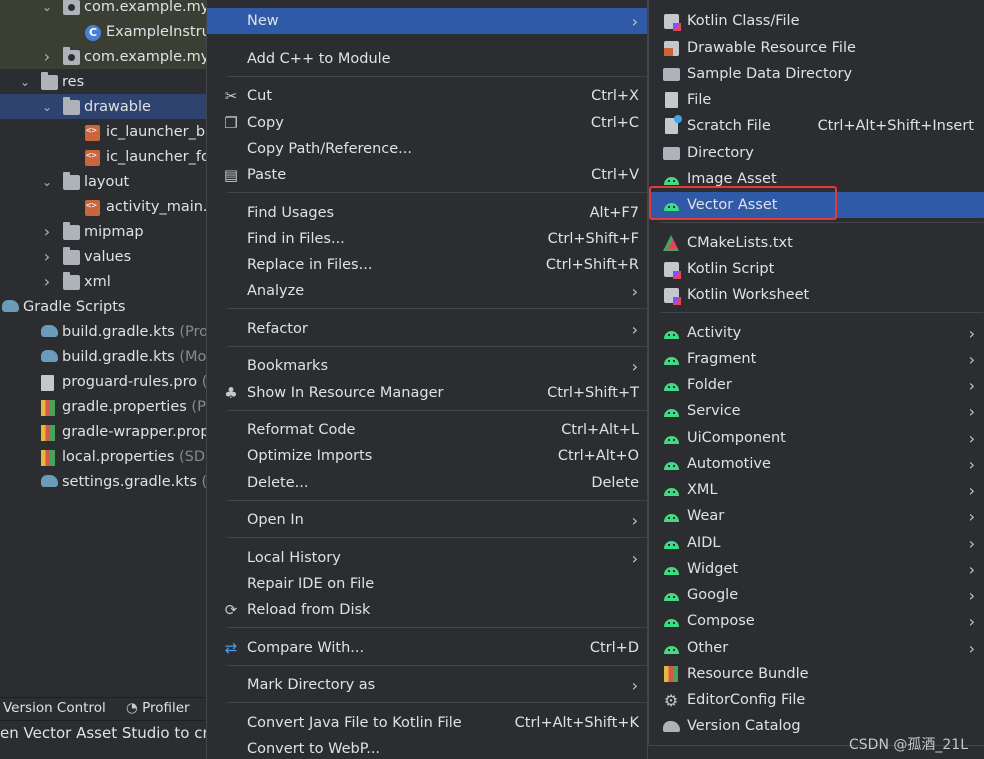 The image size is (984, 759). I want to click on tree-item: proguard-rules.pro (Pr, so click(104, 381).